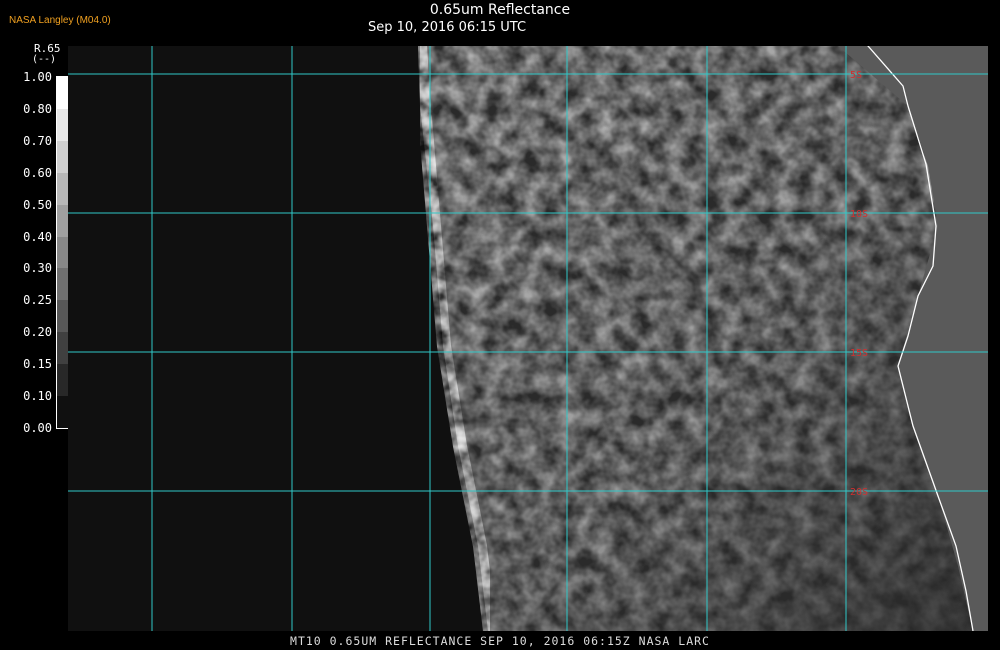  Describe the element at coordinates (37, 268) in the screenshot. I see `legend-tick-label: 0.30` at that location.